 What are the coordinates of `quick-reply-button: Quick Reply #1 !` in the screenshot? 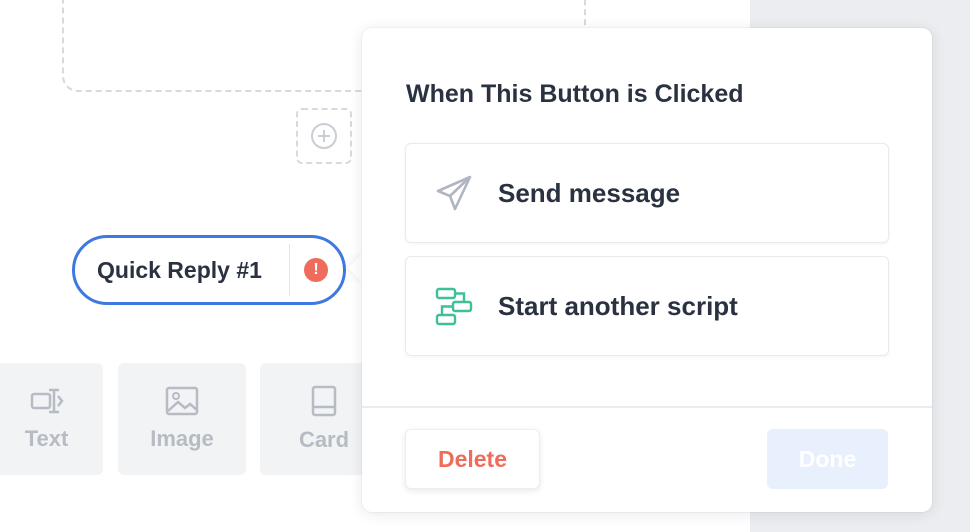 It's located at (209, 270).